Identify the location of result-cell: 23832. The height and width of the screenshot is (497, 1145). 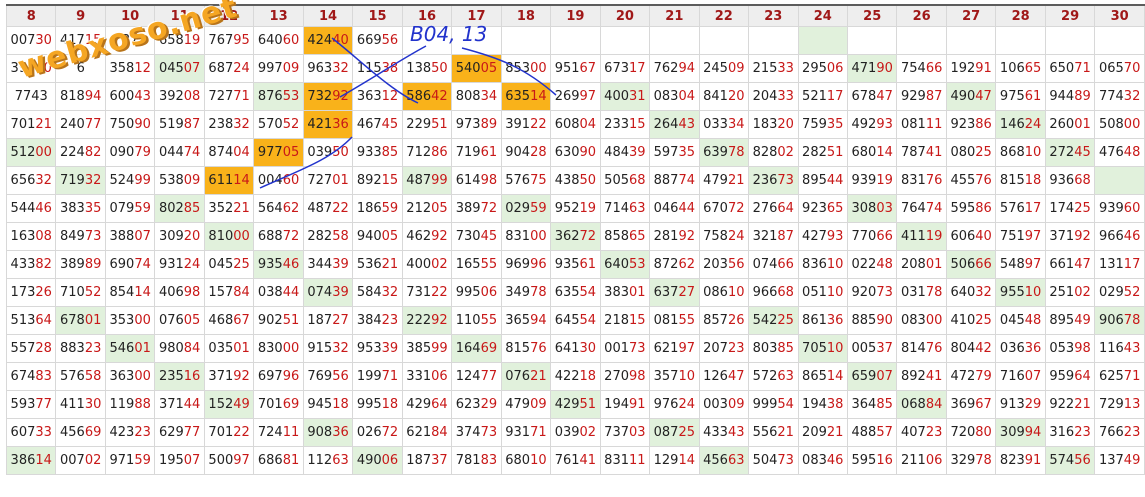
(229, 124).